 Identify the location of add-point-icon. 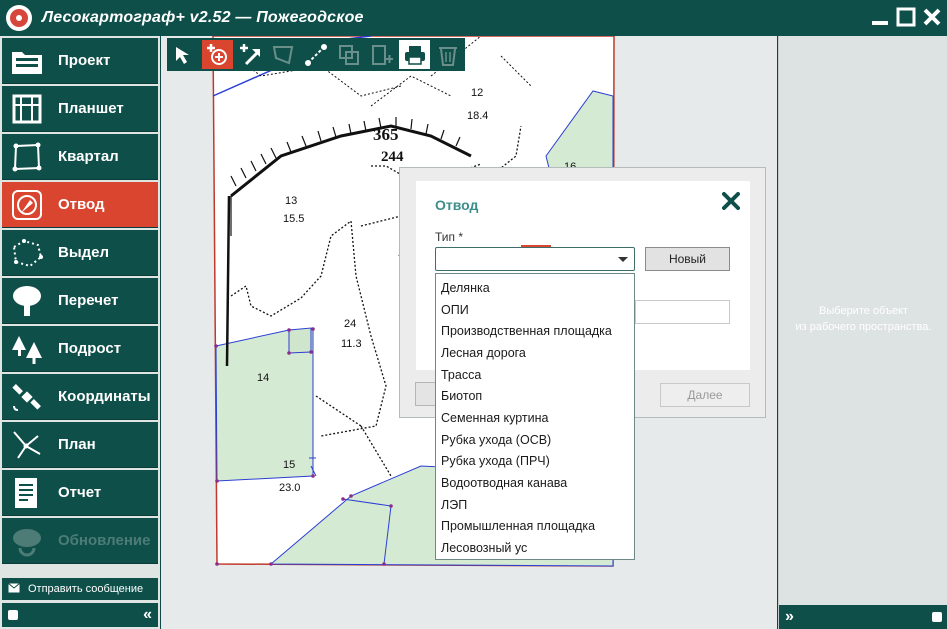
(217, 54).